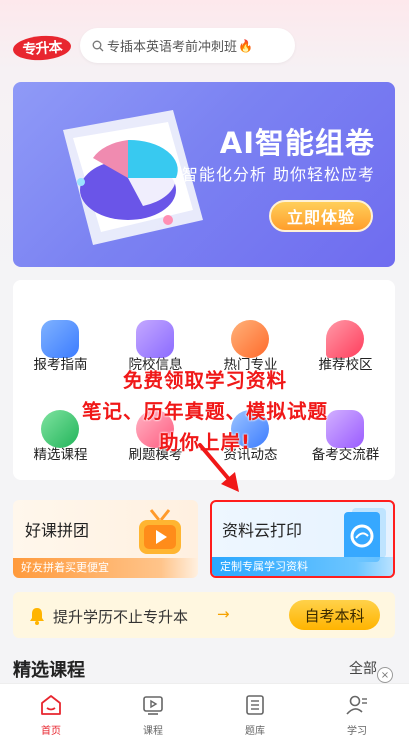 The image size is (409, 738). I want to click on card-strip: 好友拼着买更便宜, so click(105, 568).